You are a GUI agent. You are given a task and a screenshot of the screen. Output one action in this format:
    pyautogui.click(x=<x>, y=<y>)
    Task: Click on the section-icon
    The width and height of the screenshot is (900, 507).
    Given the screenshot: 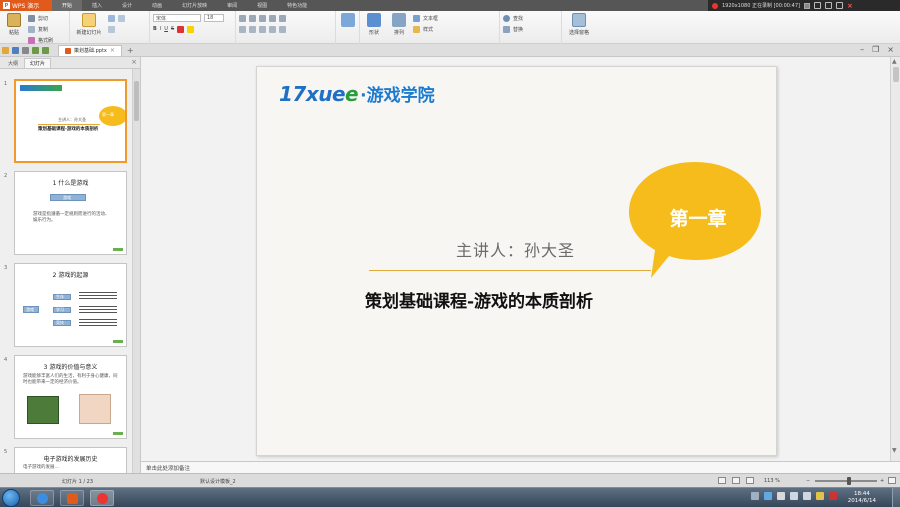 What is the action you would take?
    pyautogui.click(x=111, y=29)
    